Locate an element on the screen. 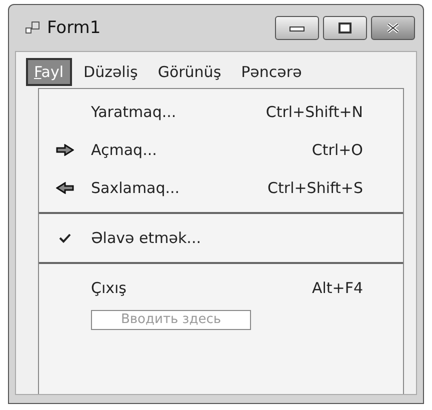 The image size is (432, 410). close-button is located at coordinates (393, 28).